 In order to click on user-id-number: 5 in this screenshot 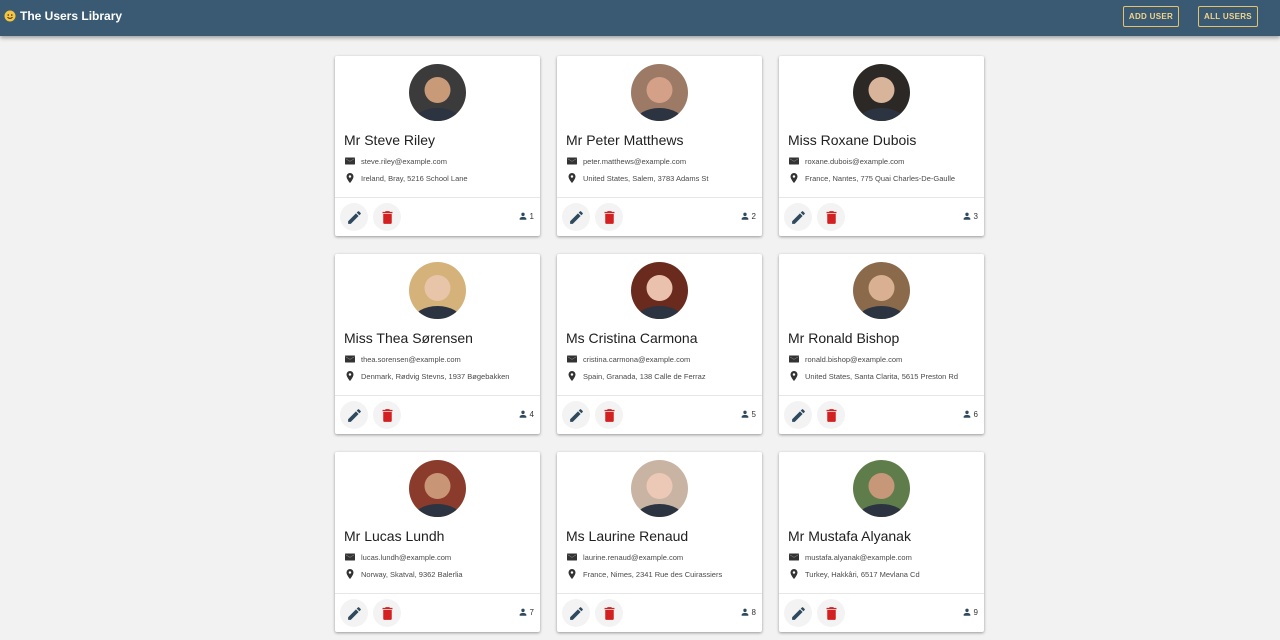, I will do `click(753, 414)`.